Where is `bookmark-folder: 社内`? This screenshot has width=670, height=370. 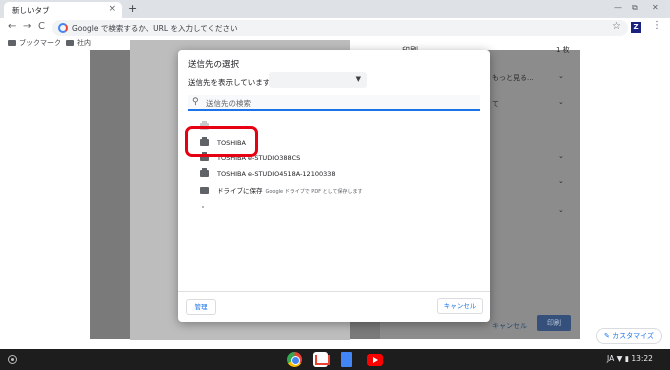
bookmark-folder: 社内 is located at coordinates (78, 43).